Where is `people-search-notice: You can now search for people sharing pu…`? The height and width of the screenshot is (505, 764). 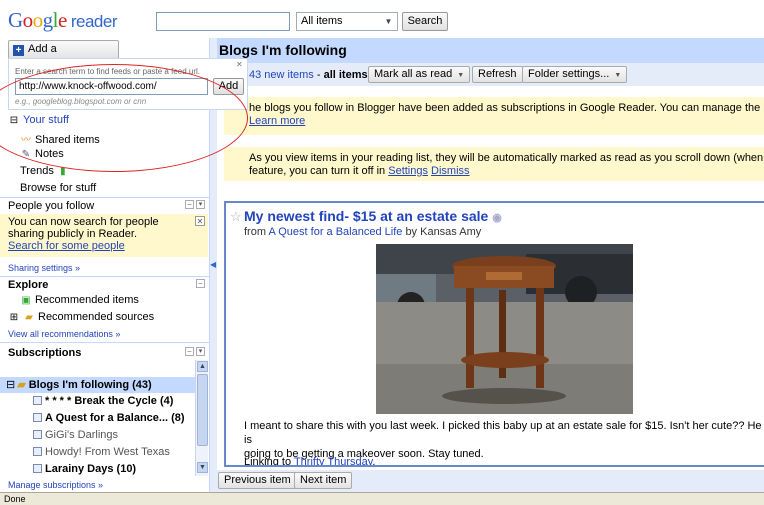 people-search-notice: You can now search for people sharing pu… is located at coordinates (104, 235).